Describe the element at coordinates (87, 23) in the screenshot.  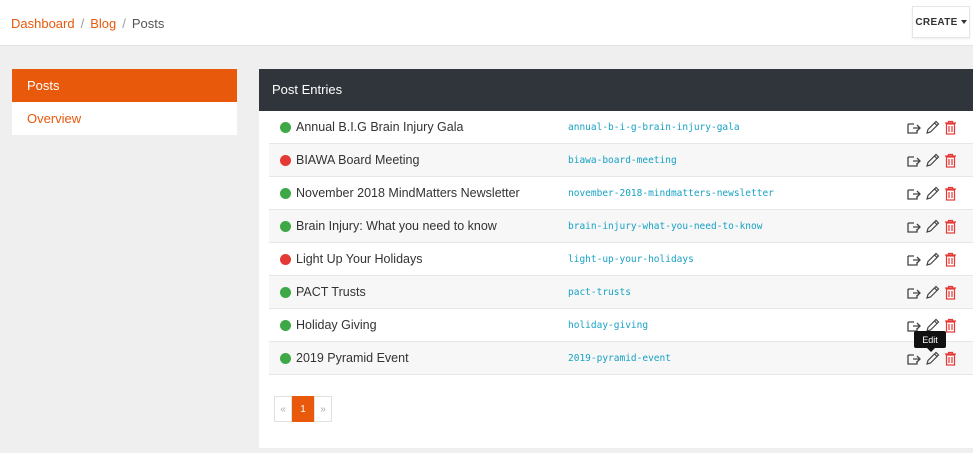
I see `breadcrumb: Dashboard / Blog / Posts` at that location.